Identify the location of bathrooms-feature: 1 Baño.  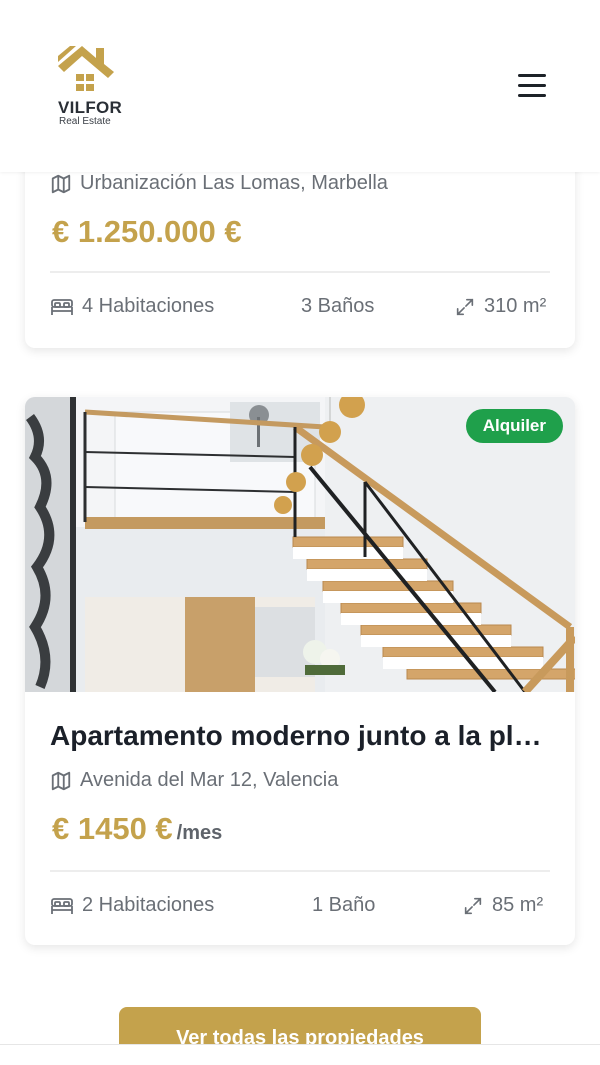
(344, 905).